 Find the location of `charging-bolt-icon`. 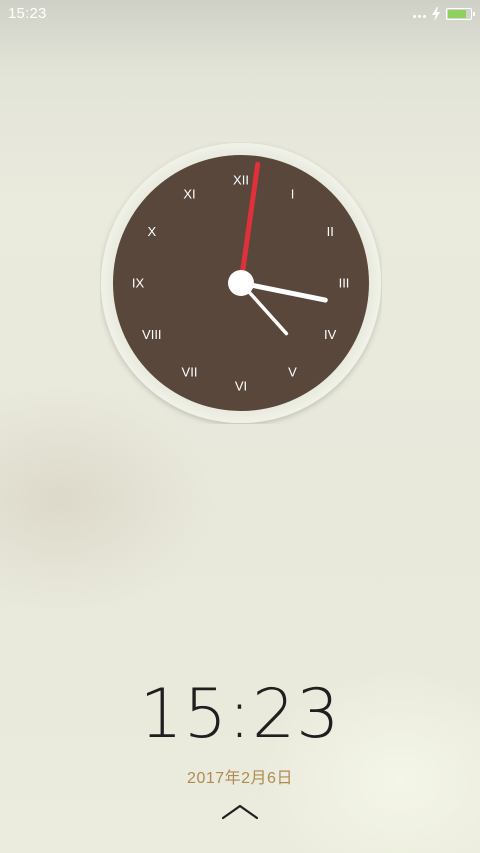

charging-bolt-icon is located at coordinates (436, 14).